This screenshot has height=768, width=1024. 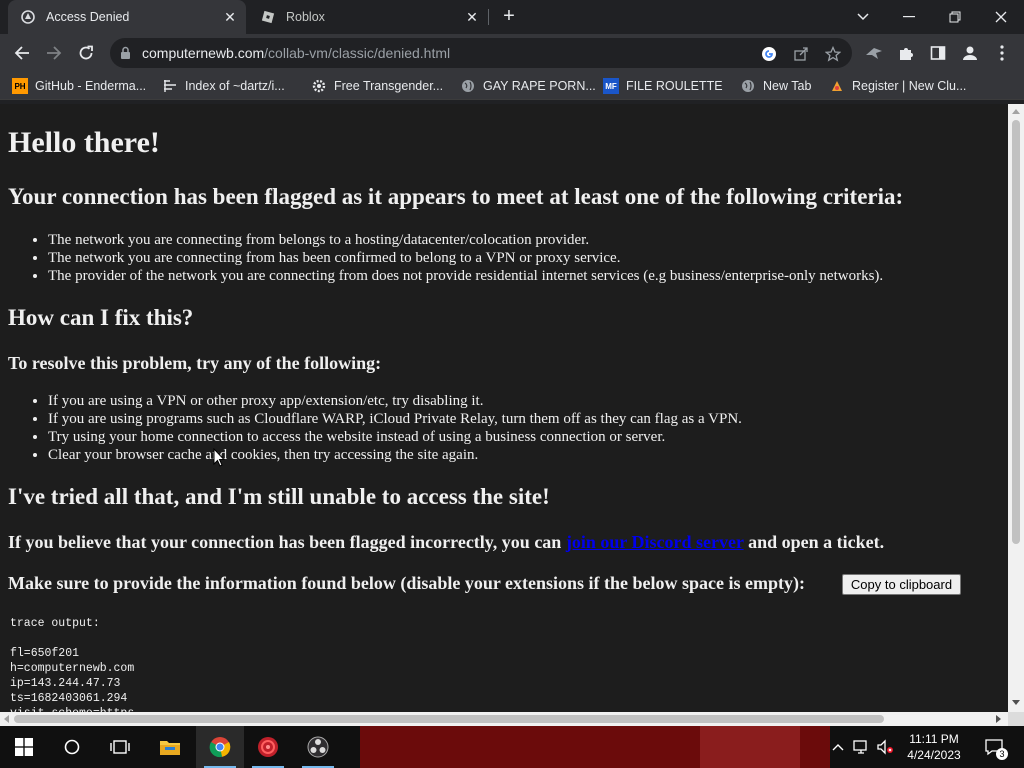 What do you see at coordinates (1002, 754) in the screenshot?
I see `notification-count-badge: 3` at bounding box center [1002, 754].